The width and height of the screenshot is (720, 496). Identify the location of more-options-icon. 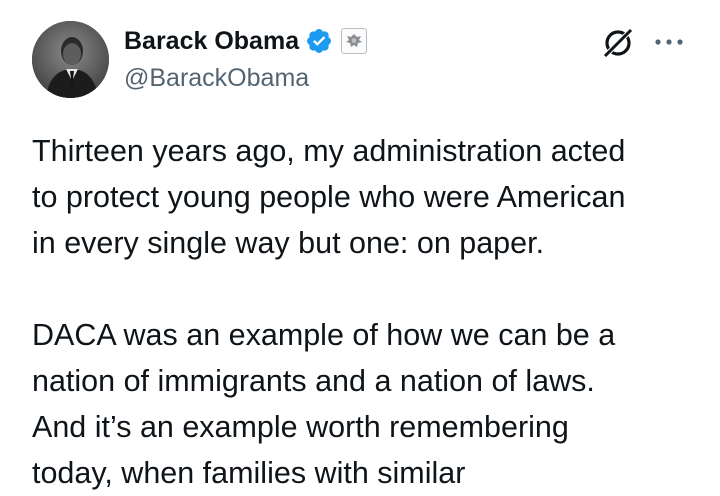
(670, 42).